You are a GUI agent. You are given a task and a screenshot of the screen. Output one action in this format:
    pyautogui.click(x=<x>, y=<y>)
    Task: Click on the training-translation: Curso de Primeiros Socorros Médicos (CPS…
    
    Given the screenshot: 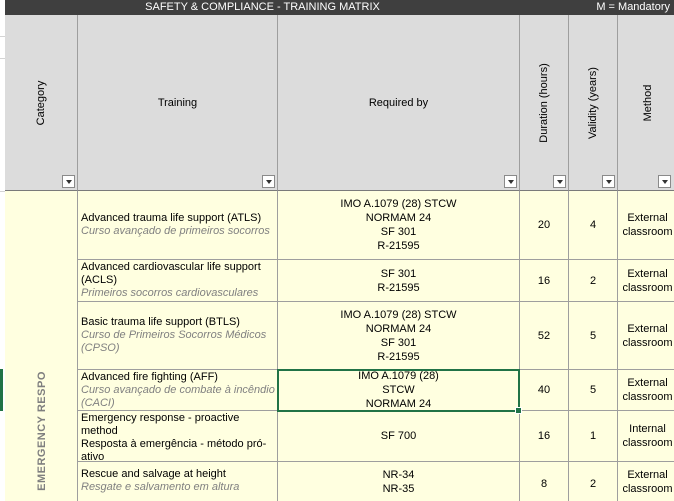 What is the action you would take?
    pyautogui.click(x=174, y=341)
    